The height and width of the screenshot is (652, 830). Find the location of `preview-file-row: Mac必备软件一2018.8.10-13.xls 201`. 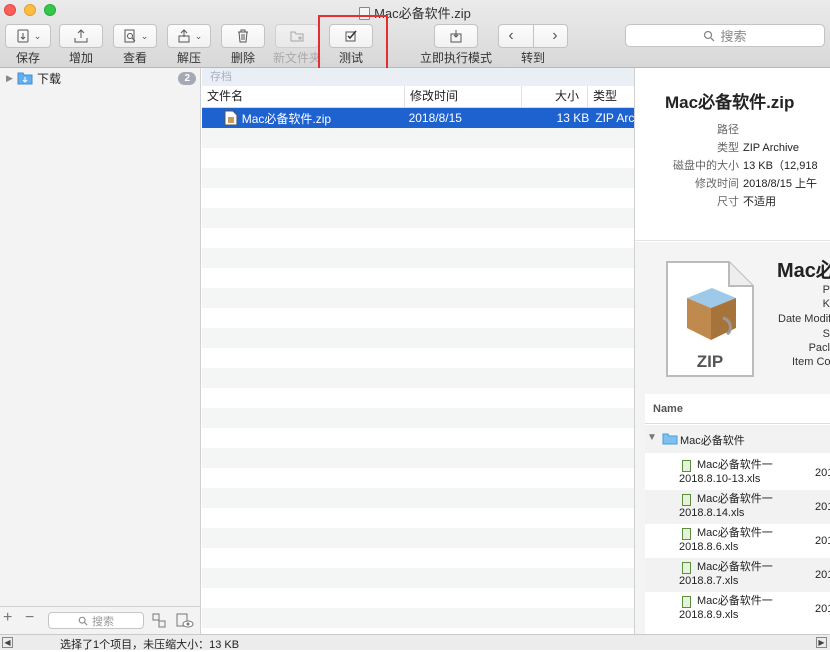

preview-file-row: Mac必备软件一2018.8.10-13.xls 201 is located at coordinates (737, 473).